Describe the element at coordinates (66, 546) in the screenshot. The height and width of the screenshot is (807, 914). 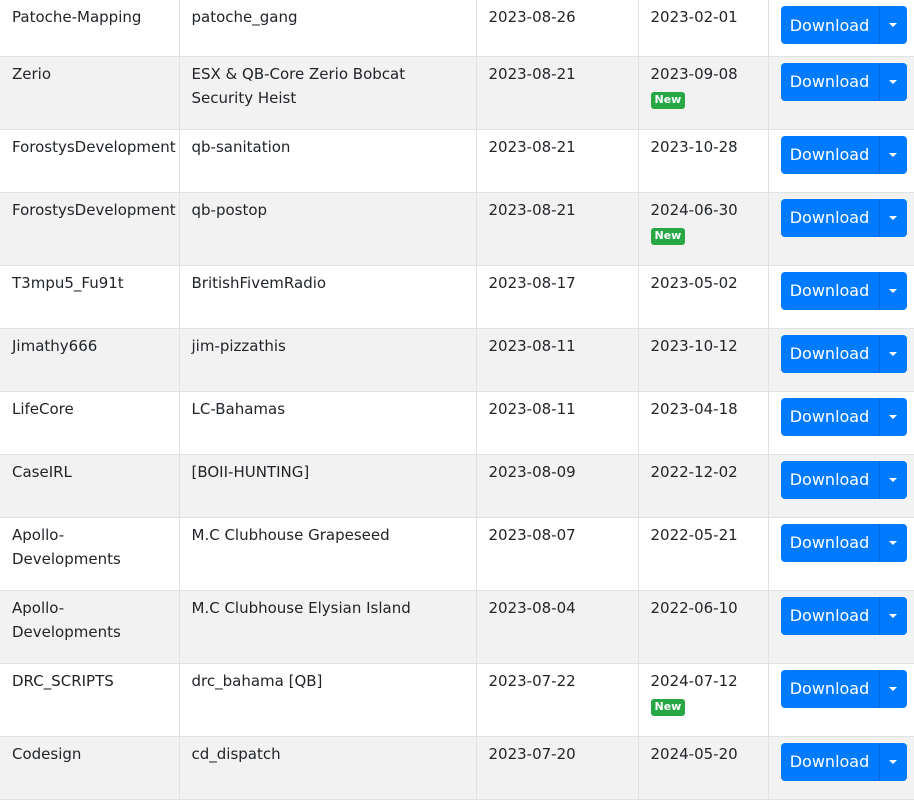
I see `author-name: Apollo-Developments` at that location.